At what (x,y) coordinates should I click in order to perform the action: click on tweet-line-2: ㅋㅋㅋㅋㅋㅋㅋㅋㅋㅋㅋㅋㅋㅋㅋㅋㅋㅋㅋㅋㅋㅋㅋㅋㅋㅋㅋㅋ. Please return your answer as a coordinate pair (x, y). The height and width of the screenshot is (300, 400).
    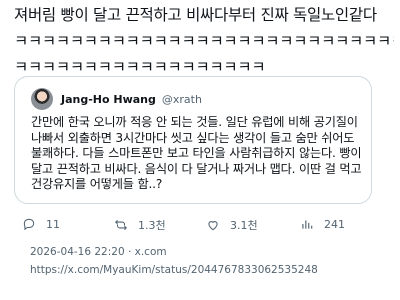
    Looking at the image, I should click on (204, 41).